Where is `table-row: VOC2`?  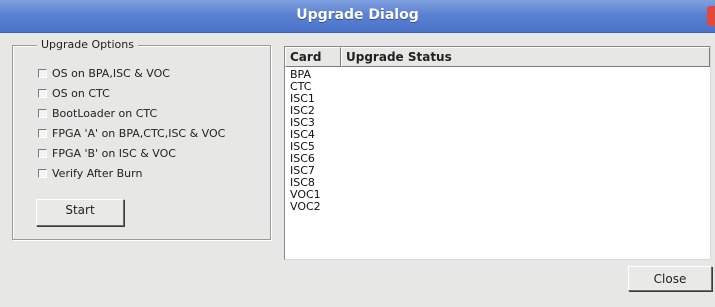
table-row: VOC2 is located at coordinates (305, 207).